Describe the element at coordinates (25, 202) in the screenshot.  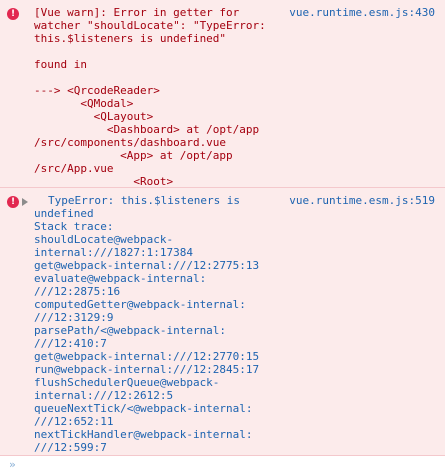
I see `expand-triangle-icon` at that location.